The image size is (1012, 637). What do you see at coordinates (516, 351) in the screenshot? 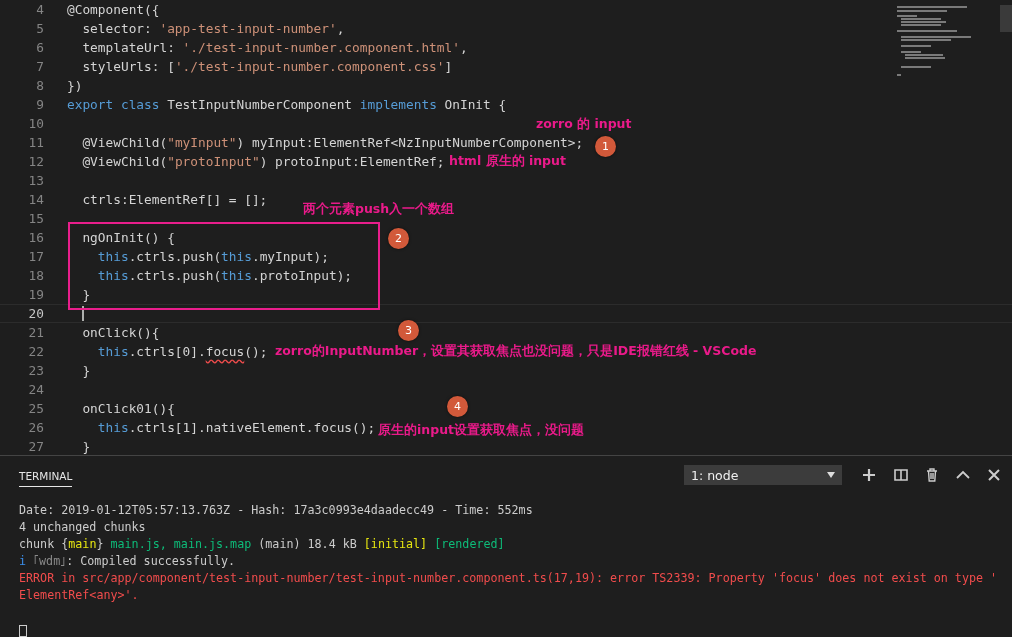
I see `annotation-text: zorro的InputNumber，设置其获取焦点也没问题，只是IDE报错红线 - VSCode` at bounding box center [516, 351].